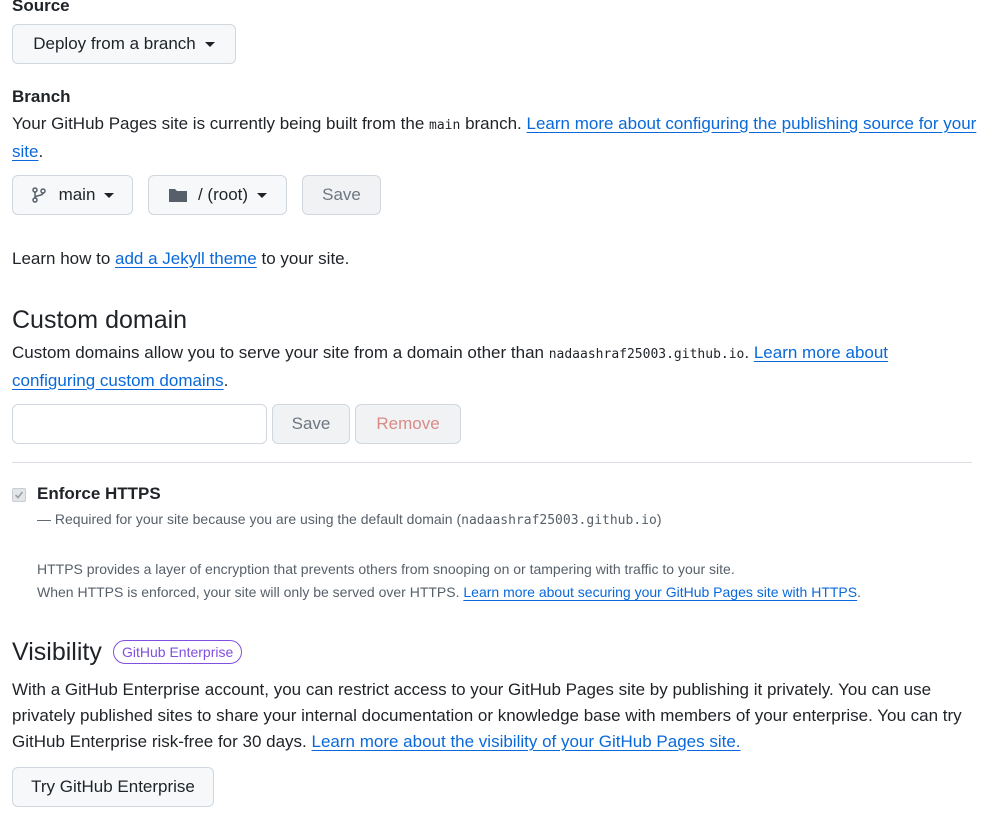 Image resolution: width=986 pixels, height=822 pixels. Describe the element at coordinates (57, 652) in the screenshot. I see `visibility-heading: Visibility` at that location.